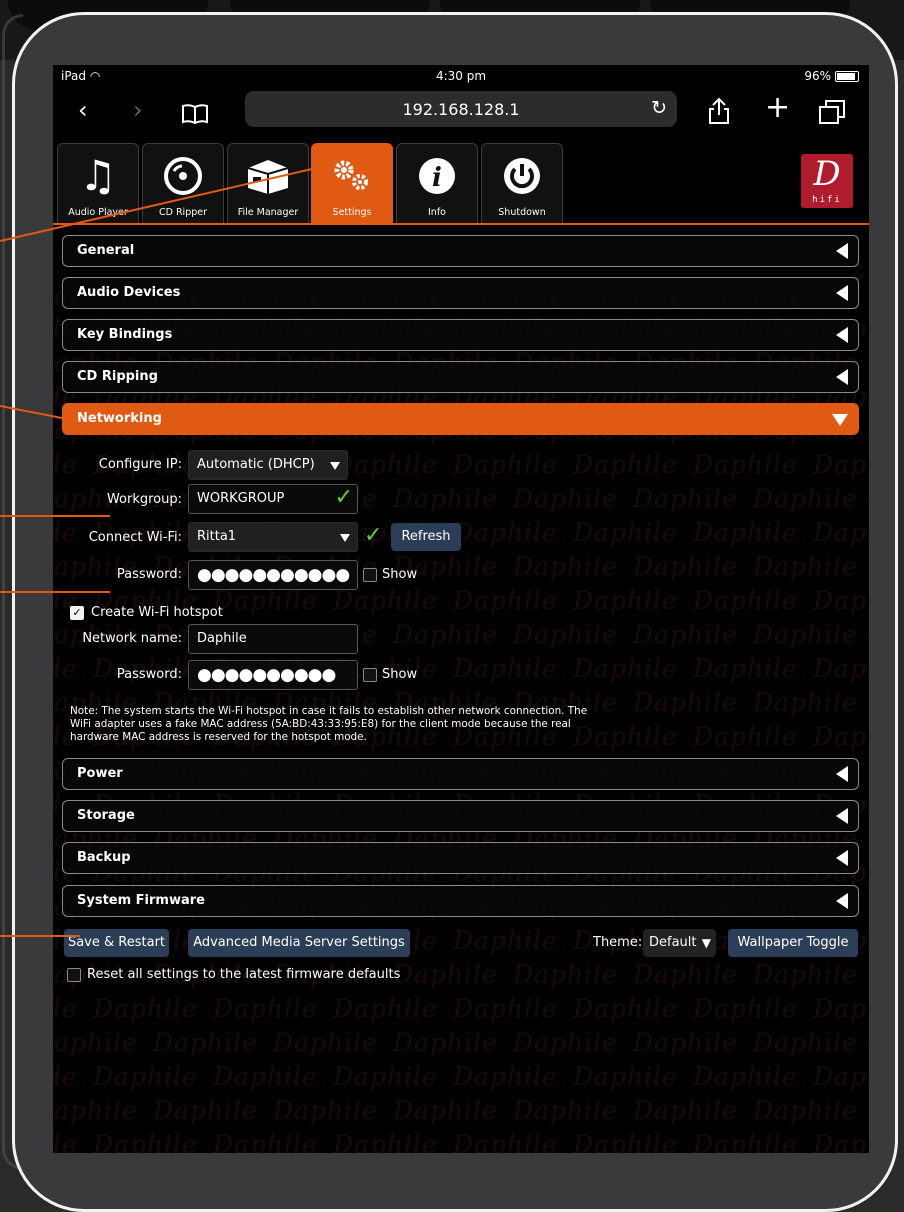 The height and width of the screenshot is (1212, 904). What do you see at coordinates (460, 774) in the screenshot?
I see `section-power: Power` at bounding box center [460, 774].